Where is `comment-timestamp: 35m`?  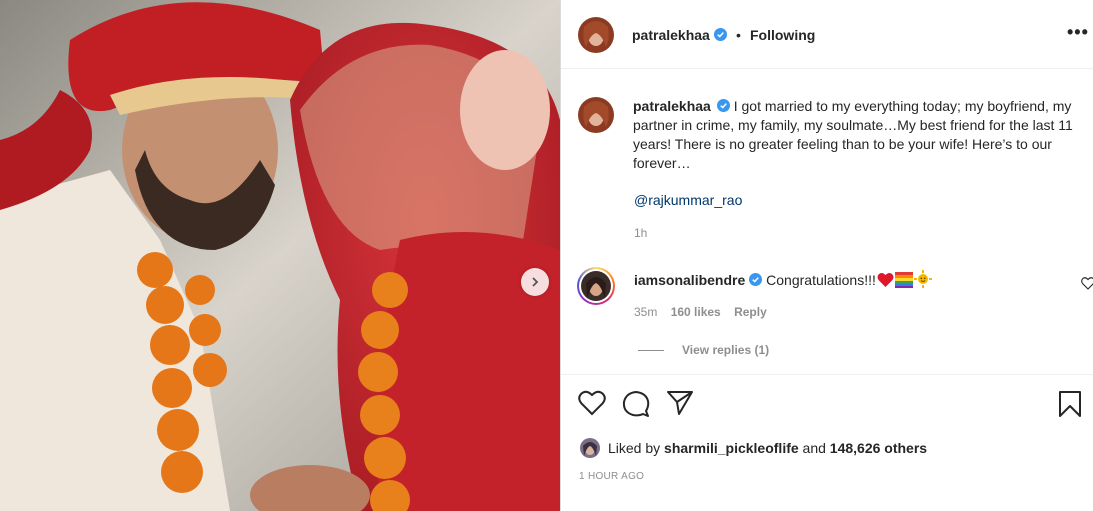 comment-timestamp: 35m is located at coordinates (645, 312).